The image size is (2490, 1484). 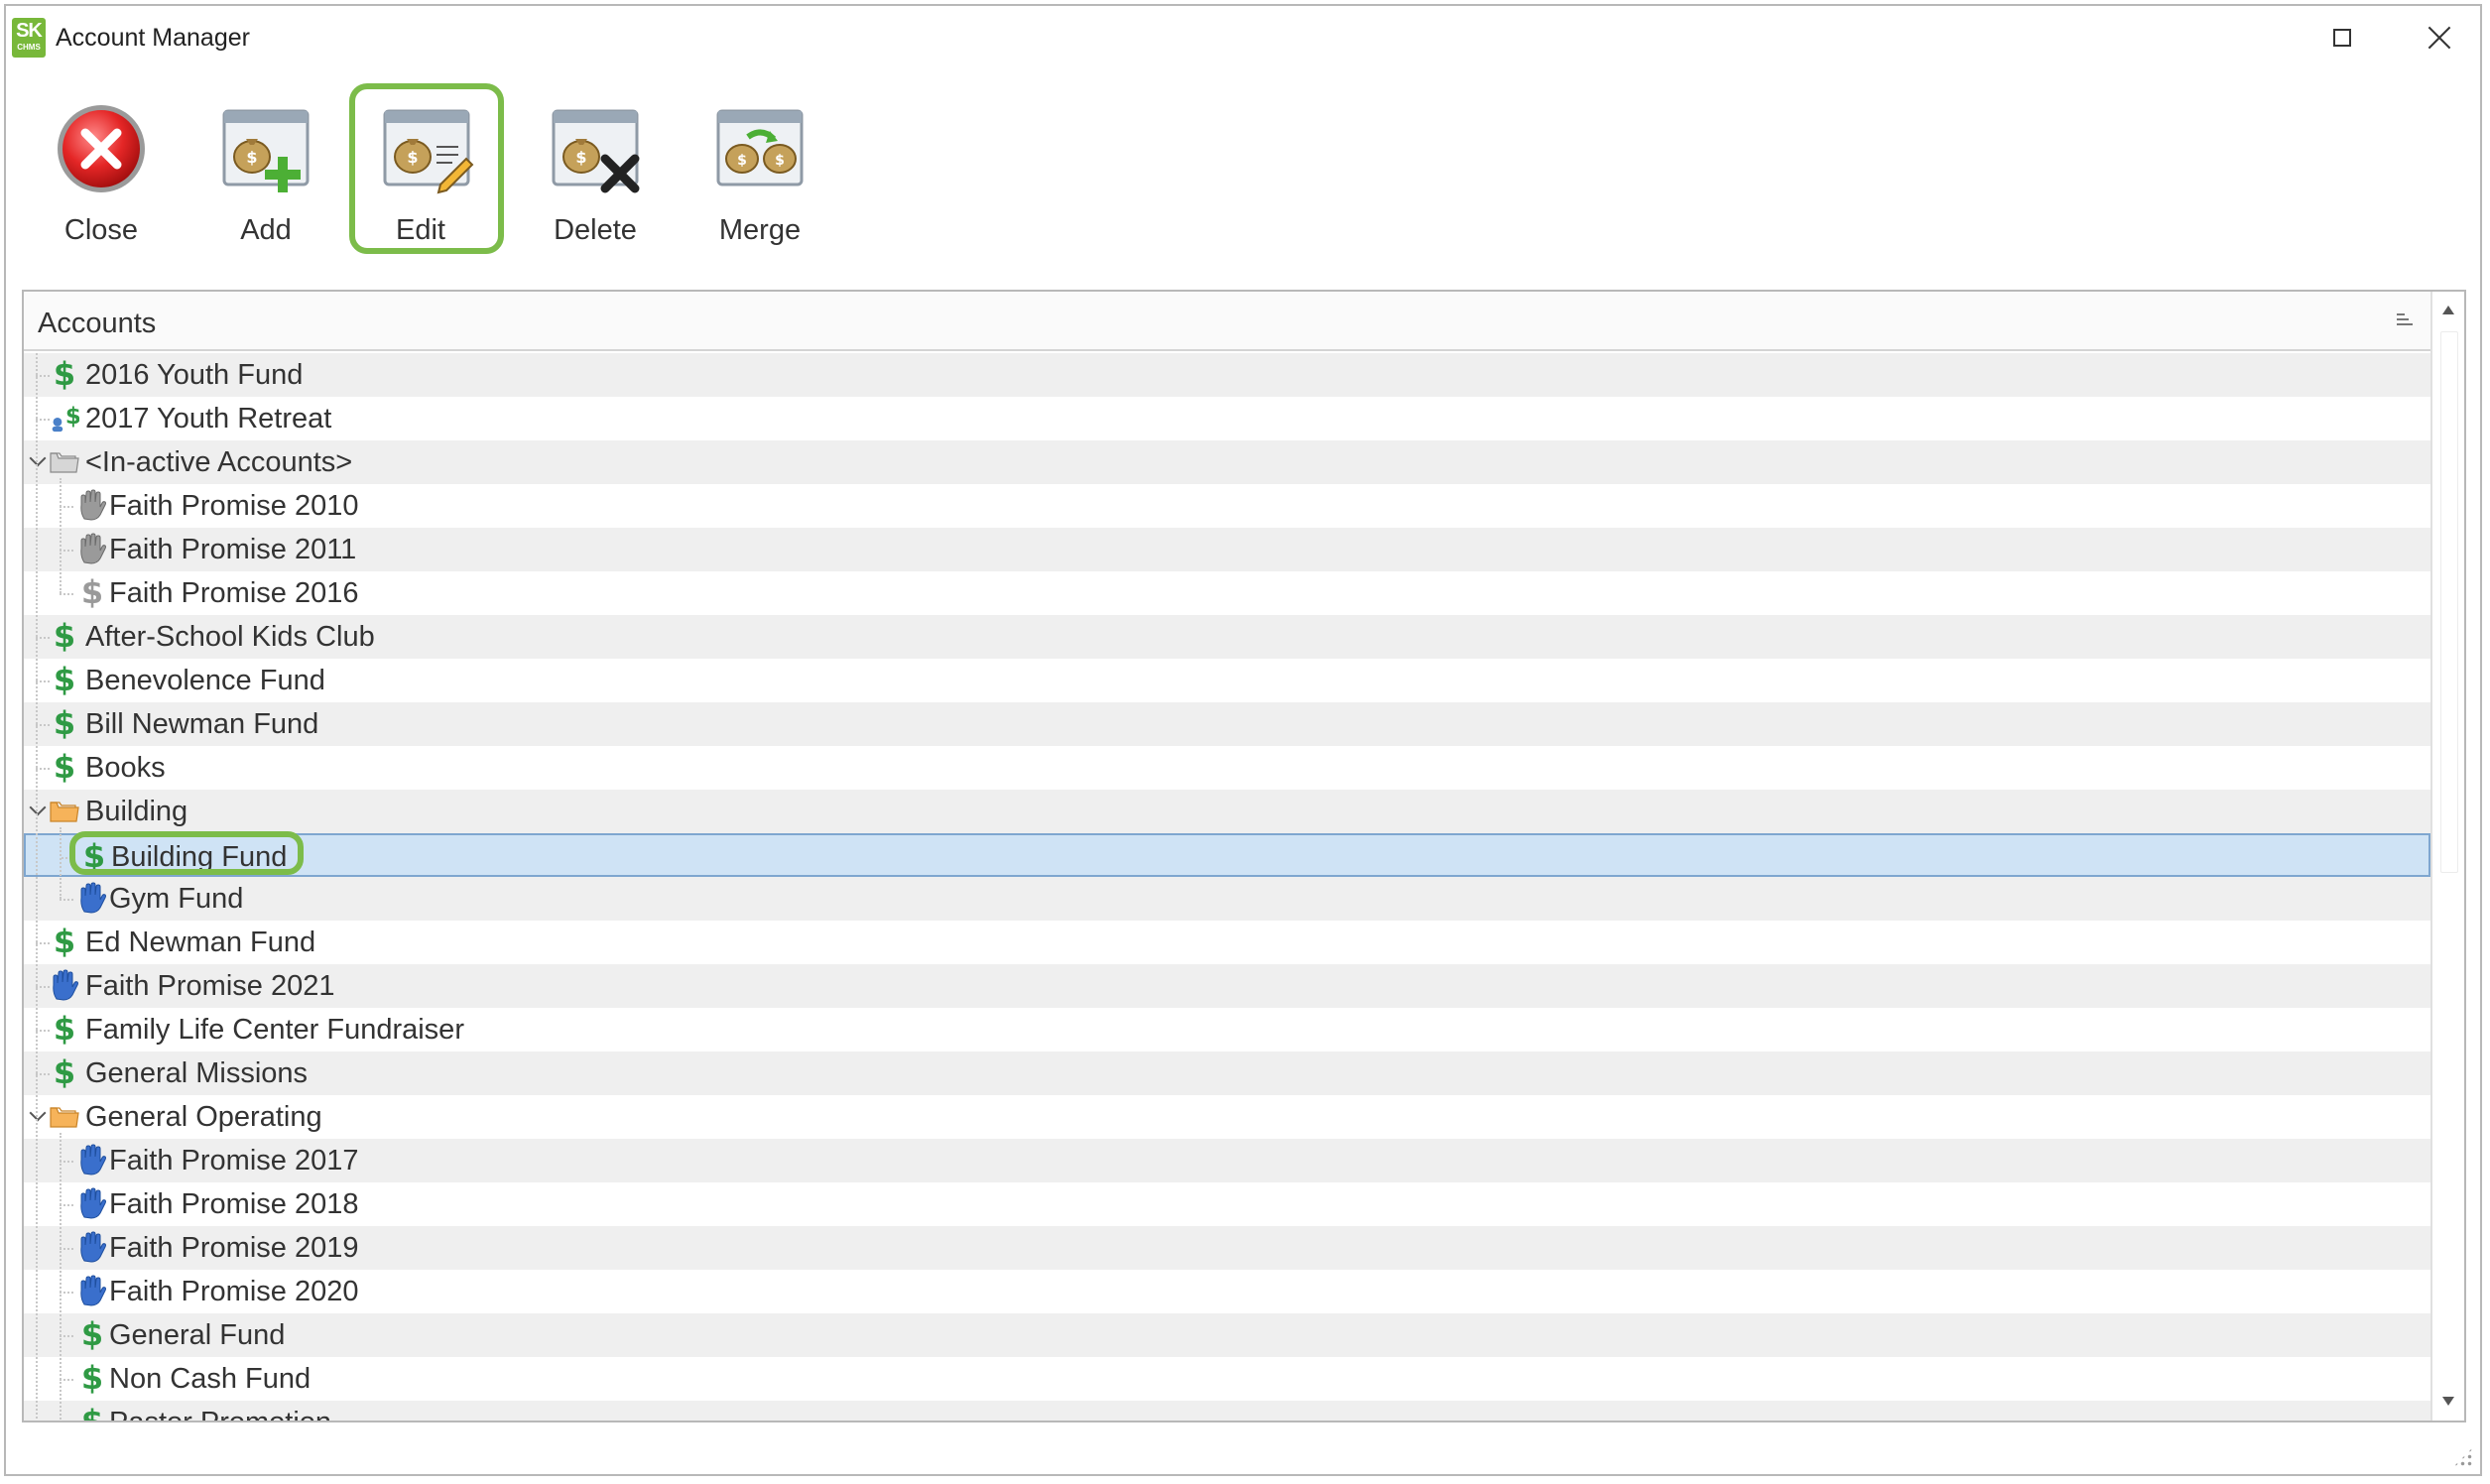 What do you see at coordinates (220, 1414) in the screenshot?
I see `tree-row-label: Pastor Promotion` at bounding box center [220, 1414].